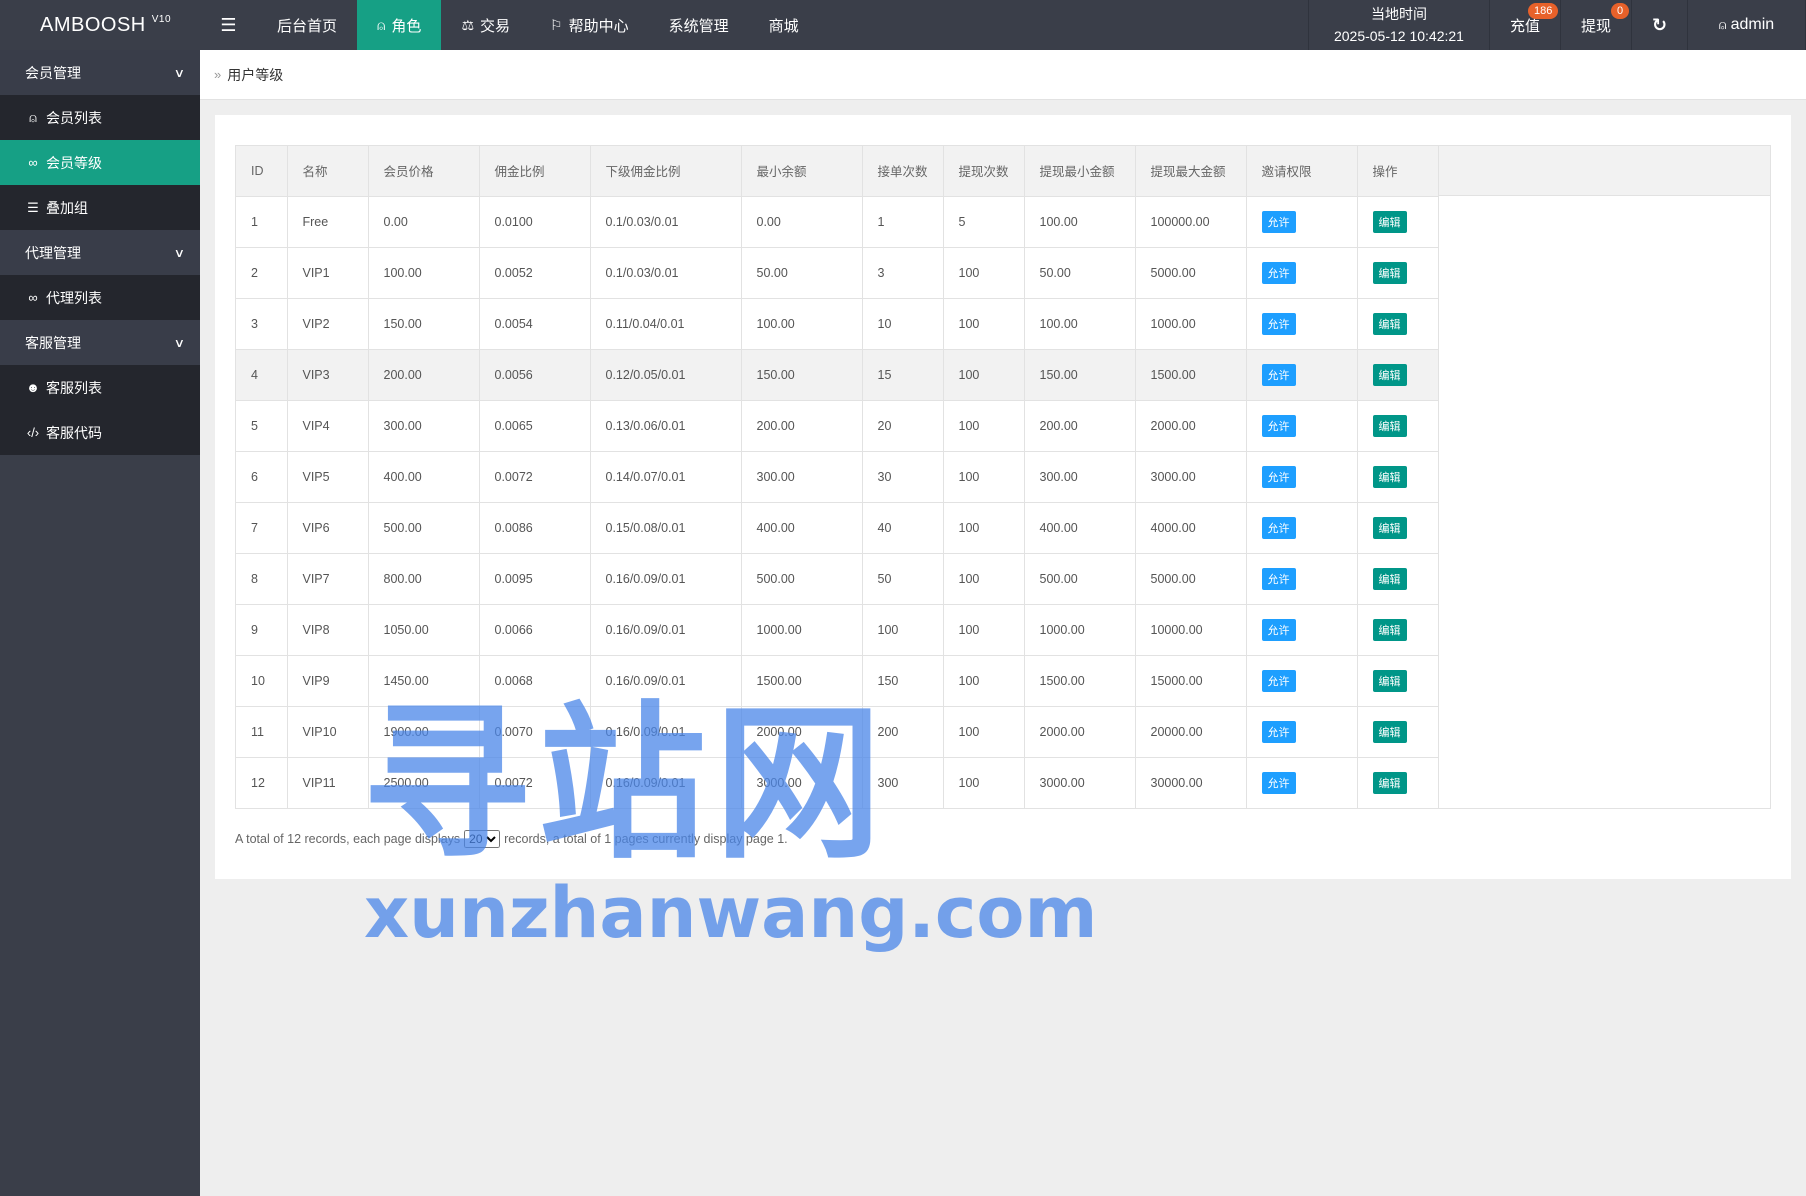 This screenshot has width=1806, height=1196. I want to click on column-header: 接单次数, so click(903, 171).